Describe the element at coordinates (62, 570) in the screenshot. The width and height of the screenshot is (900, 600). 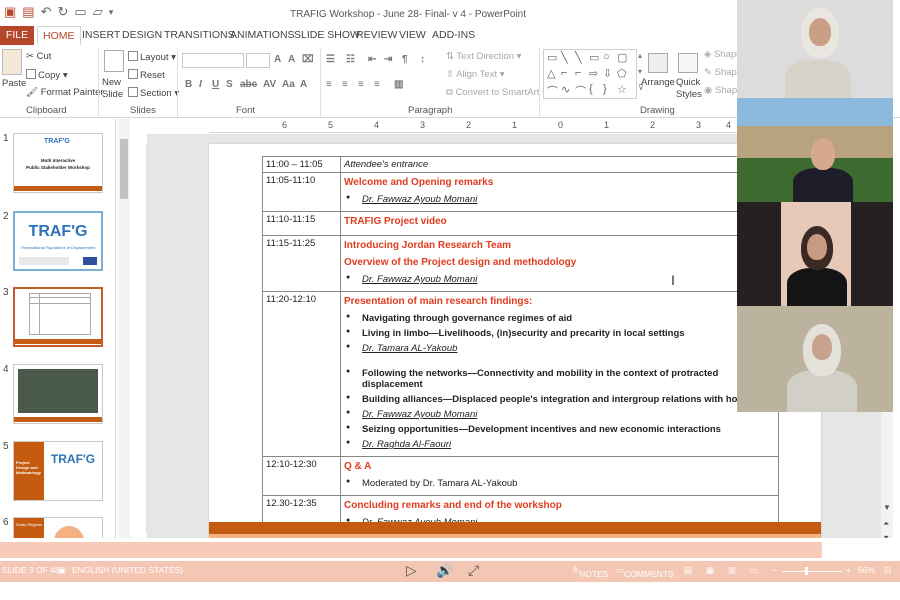
I see `proofing-icon: ▣` at that location.